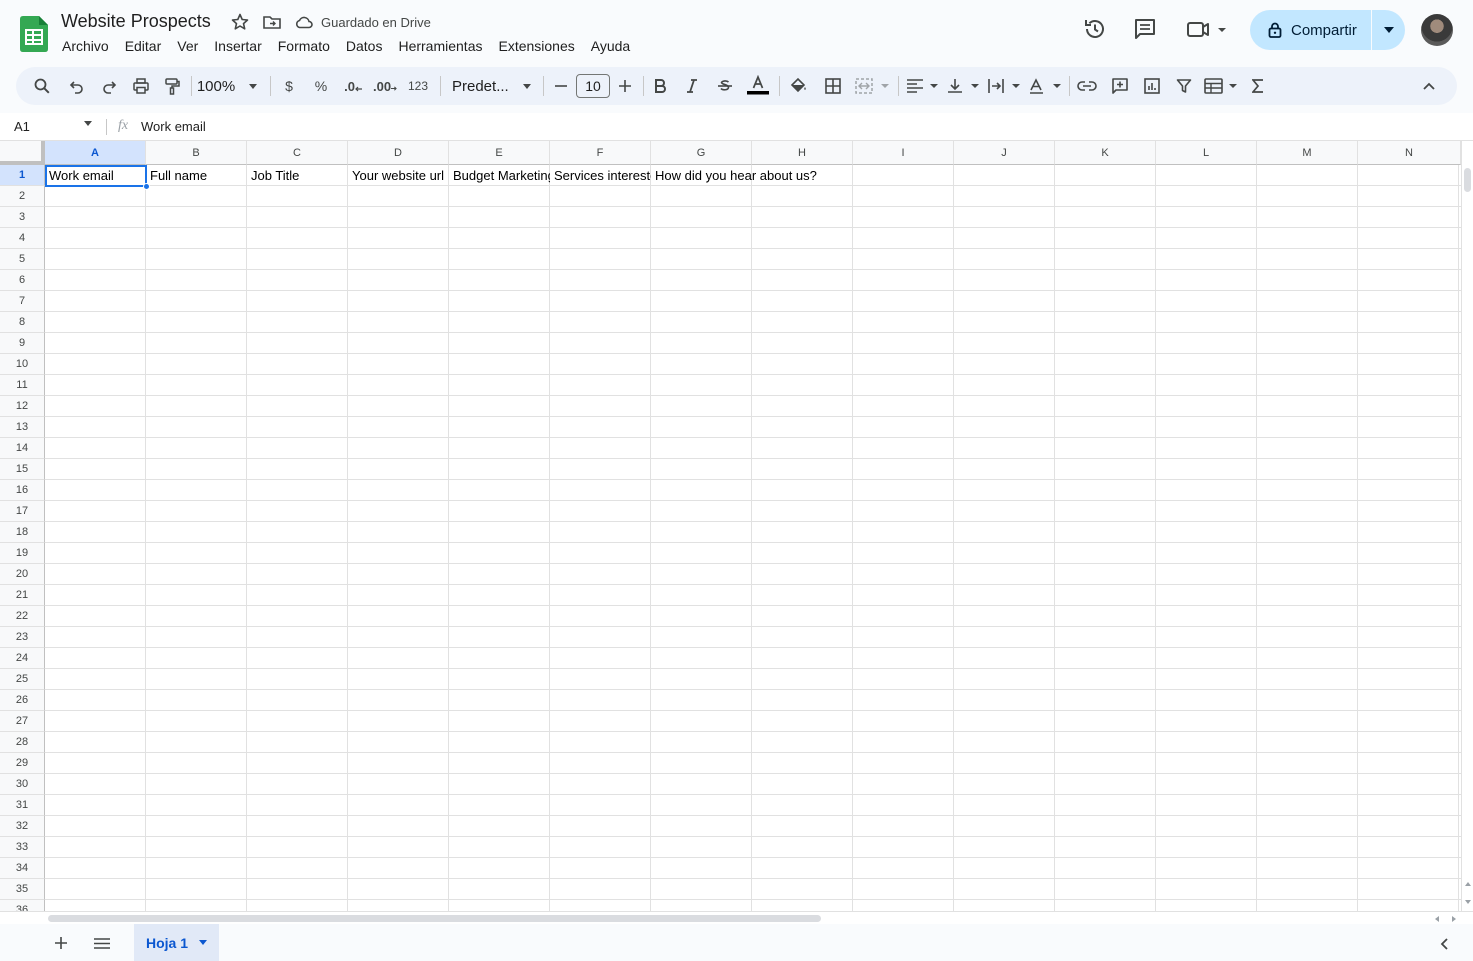  Describe the element at coordinates (1468, 902) in the screenshot. I see `scroll-down-arrow-icon` at that location.